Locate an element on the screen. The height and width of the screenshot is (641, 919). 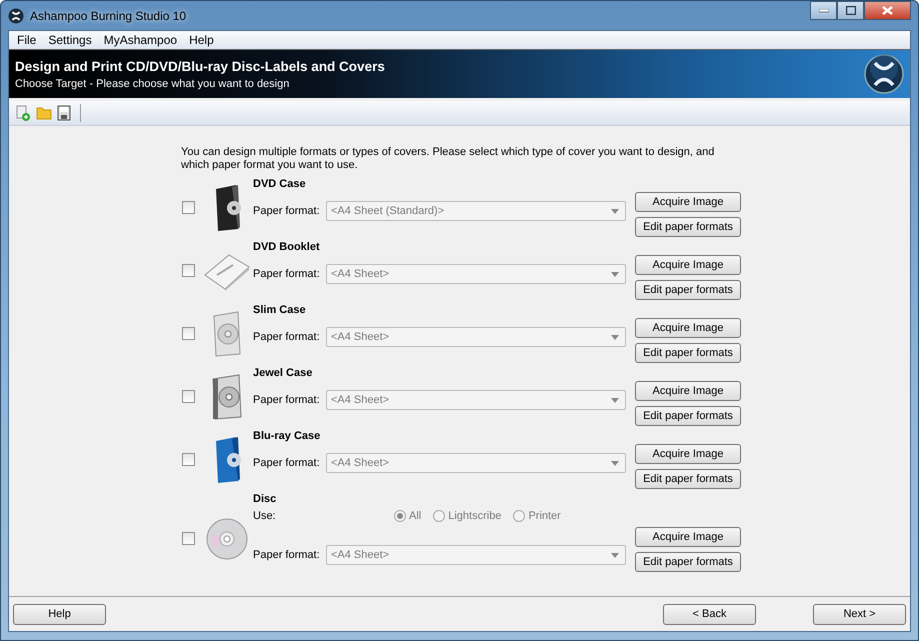
menu-item: Settings is located at coordinates (70, 40).